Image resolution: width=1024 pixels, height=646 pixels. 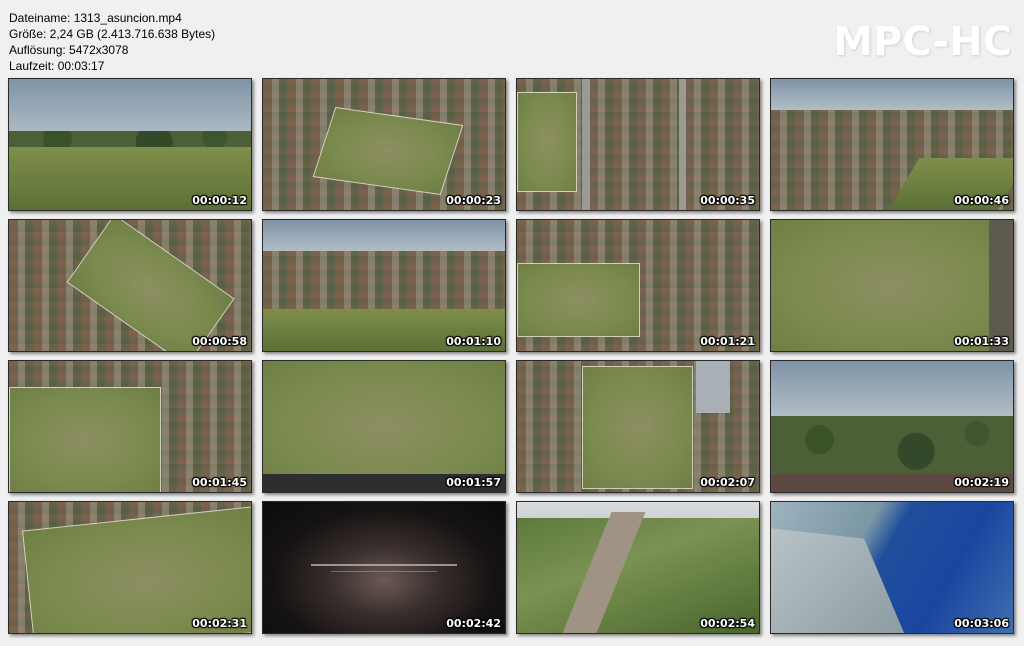 What do you see at coordinates (130, 567) in the screenshot?
I see `thumbnail: 00:02:31` at bounding box center [130, 567].